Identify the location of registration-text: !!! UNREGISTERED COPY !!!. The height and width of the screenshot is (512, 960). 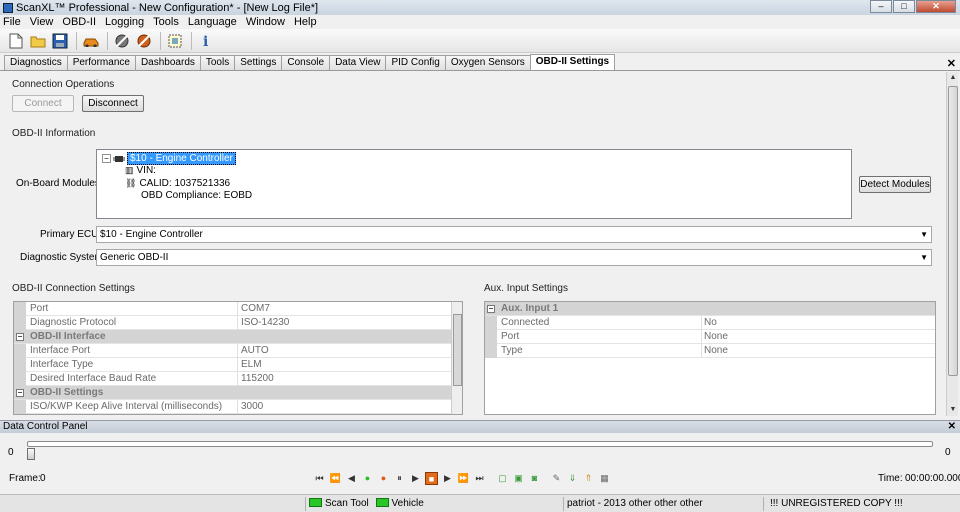
(836, 503).